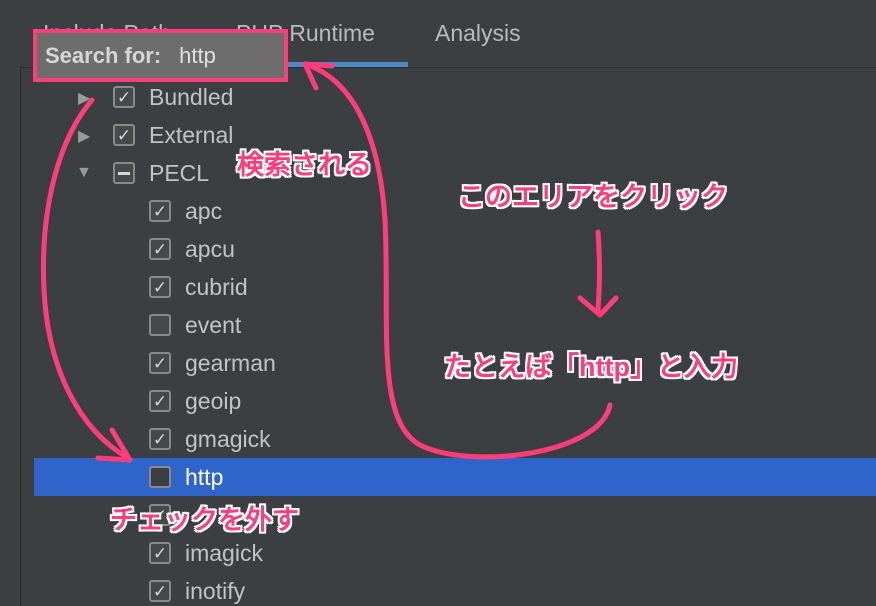  I want to click on annotation-searched: 検索される, so click(304, 165).